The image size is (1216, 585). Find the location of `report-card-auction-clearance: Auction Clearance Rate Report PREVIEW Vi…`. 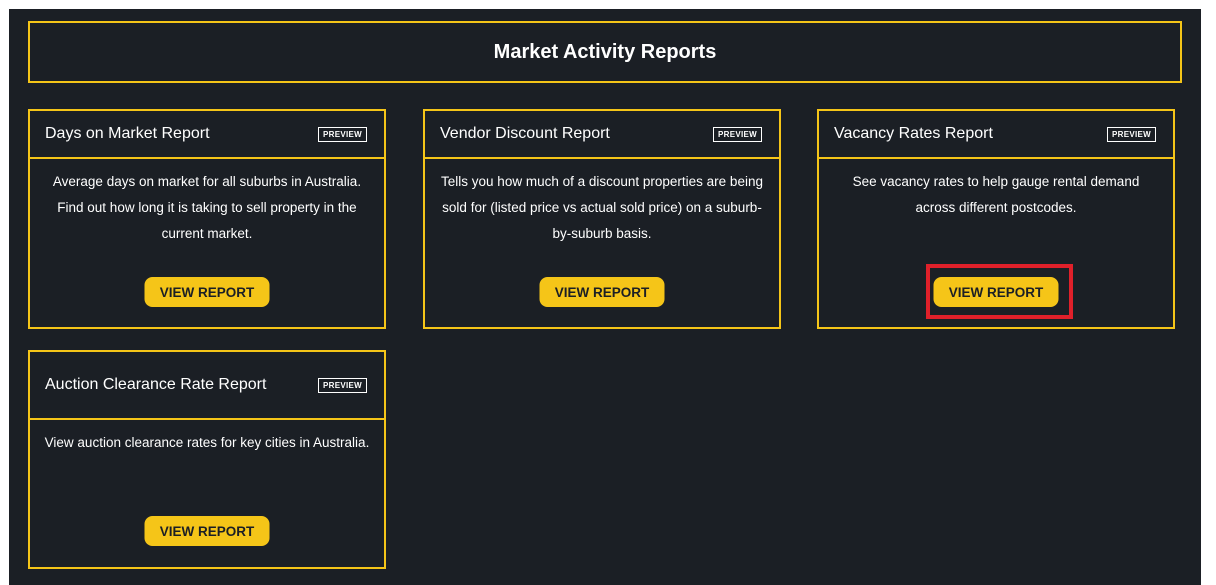

report-card-auction-clearance: Auction Clearance Rate Report PREVIEW Vi… is located at coordinates (207, 459).